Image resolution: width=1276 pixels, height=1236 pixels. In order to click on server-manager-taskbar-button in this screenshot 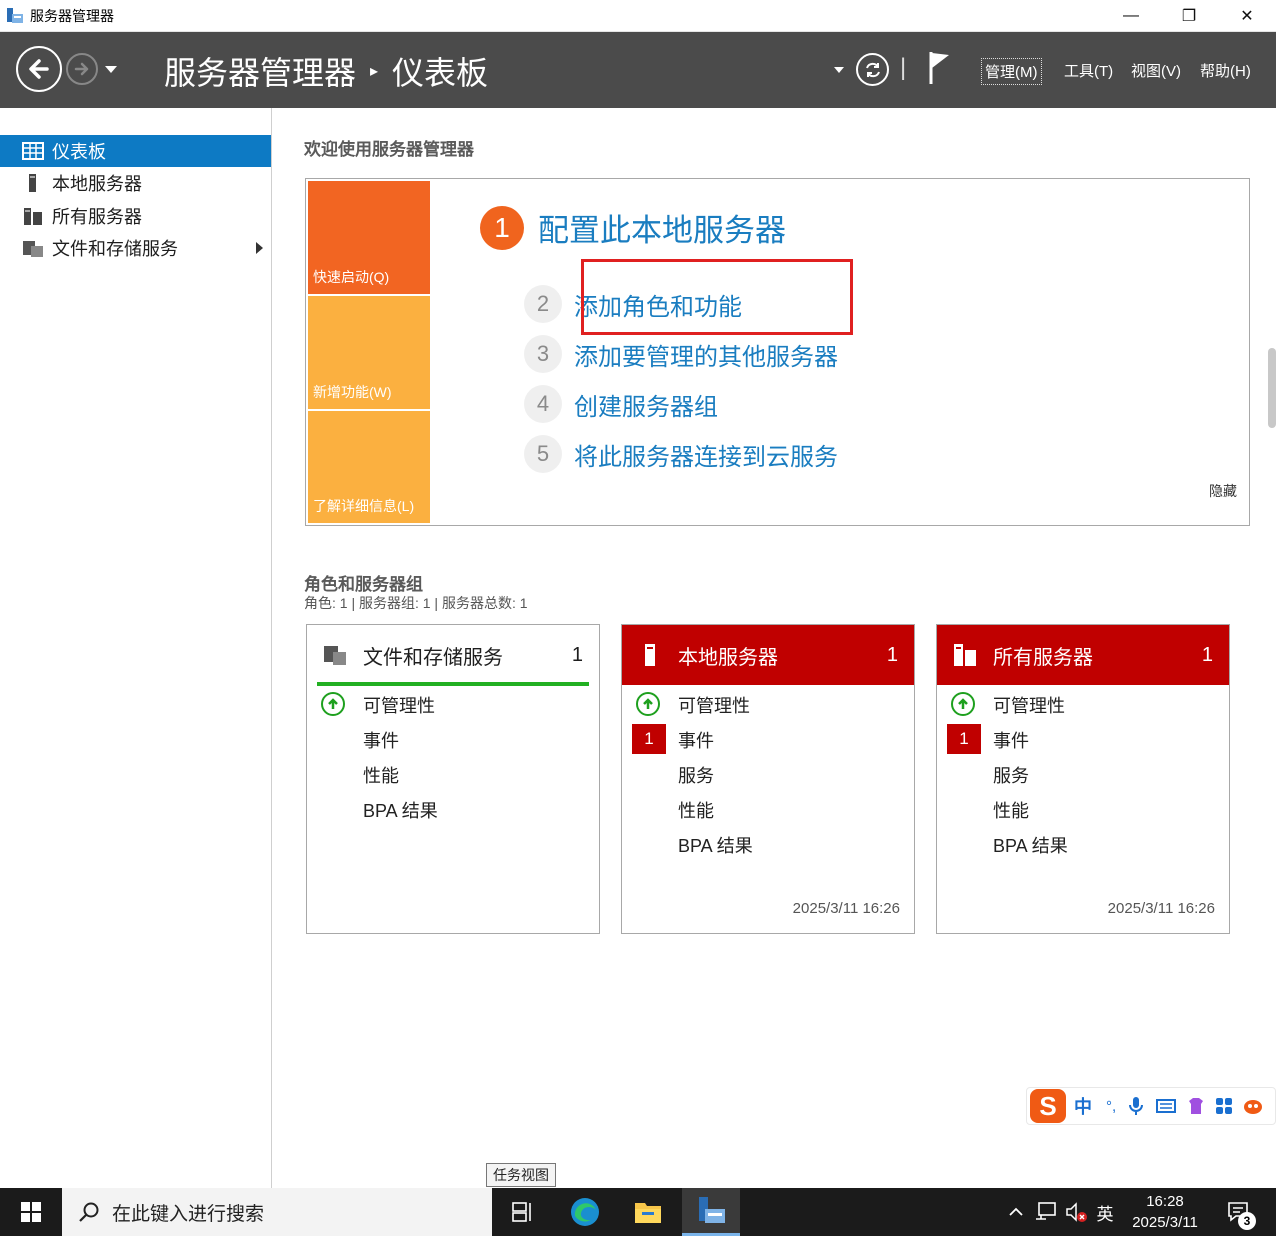, I will do `click(711, 1212)`.